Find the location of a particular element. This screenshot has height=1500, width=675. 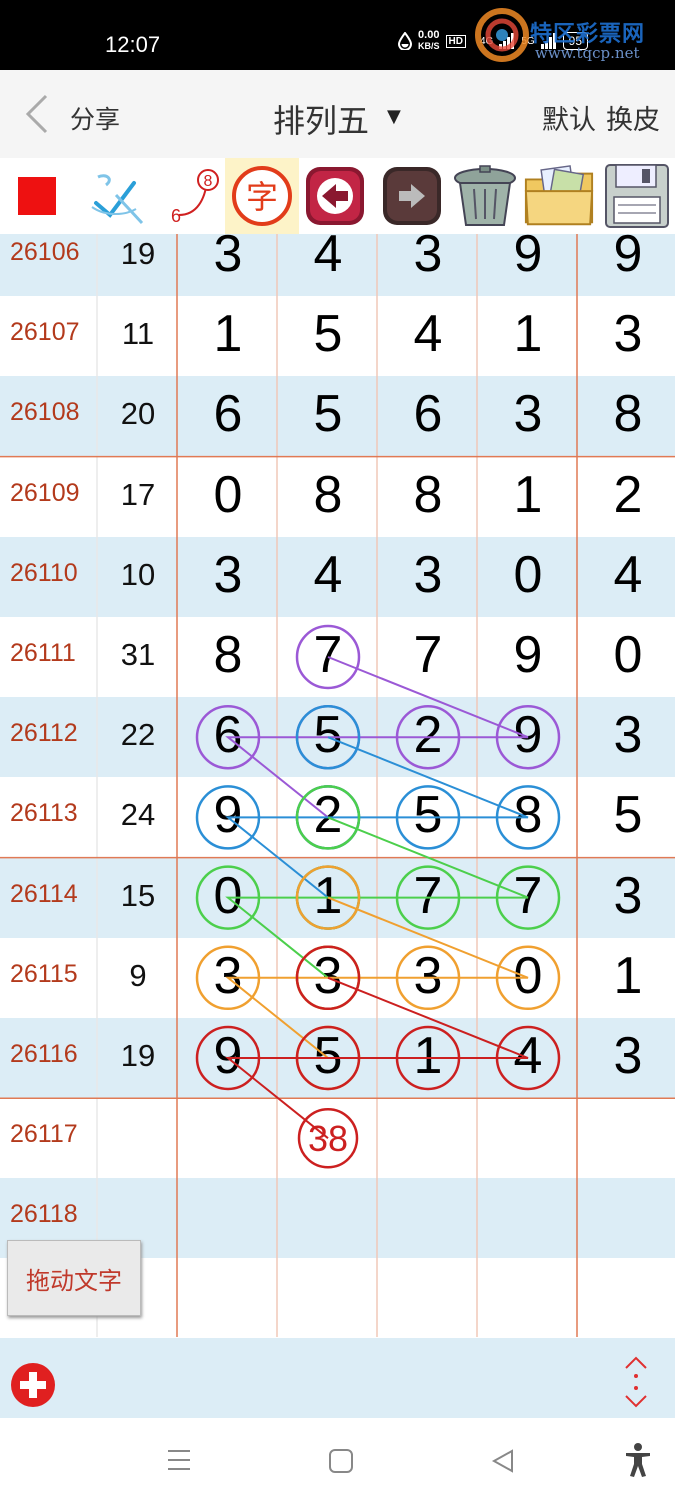

image-folder-icon is located at coordinates (559, 196).